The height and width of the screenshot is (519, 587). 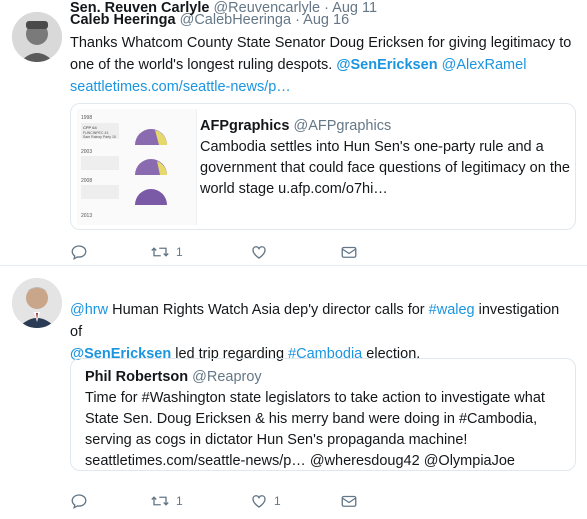 I want to click on quoted-author-name: Phil Robertson, so click(x=137, y=377).